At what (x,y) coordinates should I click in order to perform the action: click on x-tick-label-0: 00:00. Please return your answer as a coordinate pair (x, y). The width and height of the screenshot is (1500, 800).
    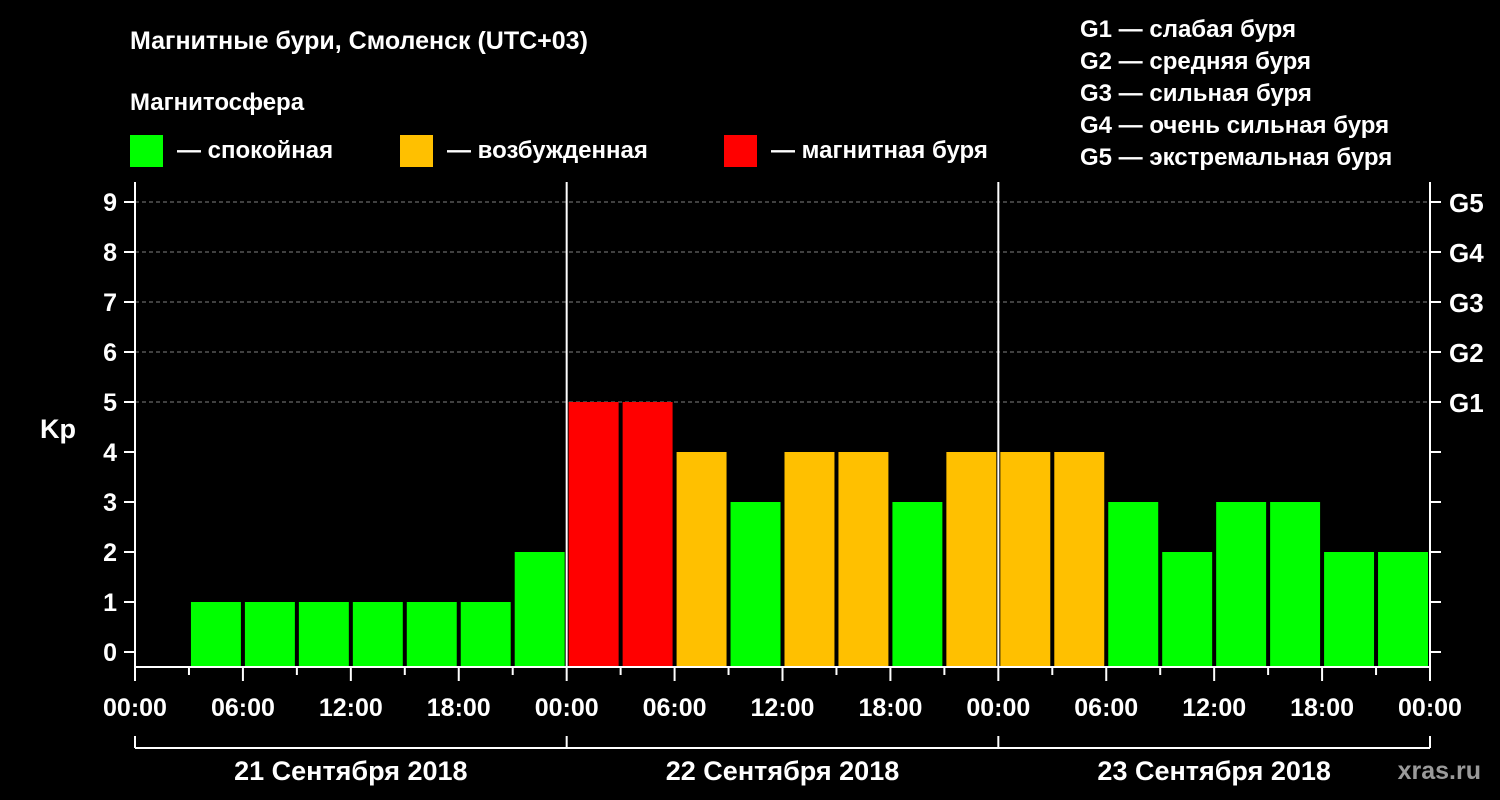
    Looking at the image, I should click on (135, 708).